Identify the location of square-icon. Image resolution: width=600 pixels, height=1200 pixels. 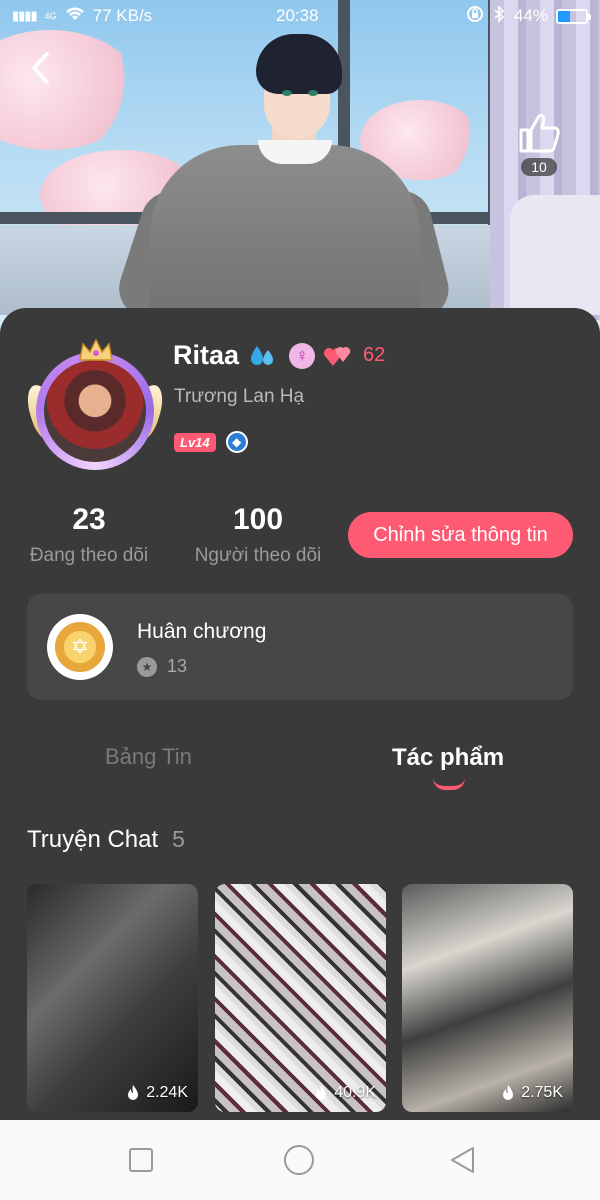
(141, 1160).